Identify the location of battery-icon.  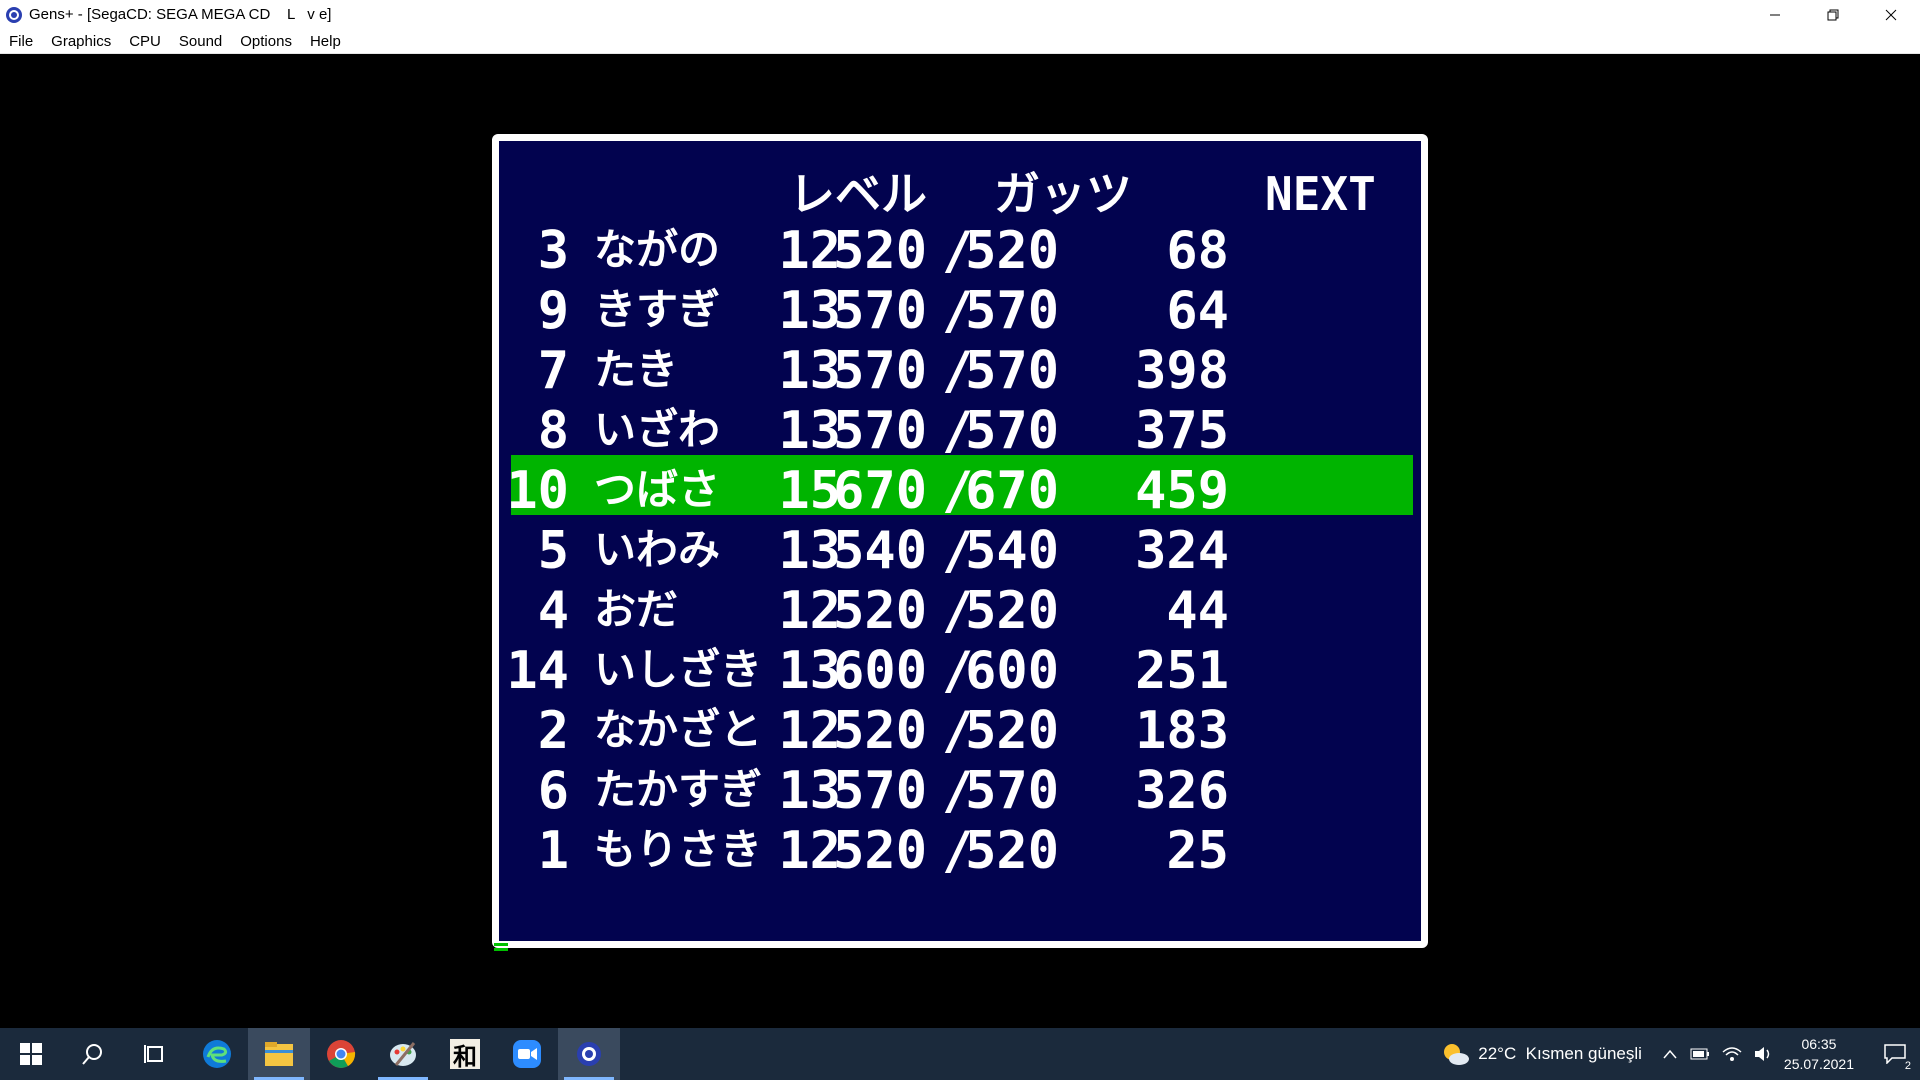
(1700, 1054).